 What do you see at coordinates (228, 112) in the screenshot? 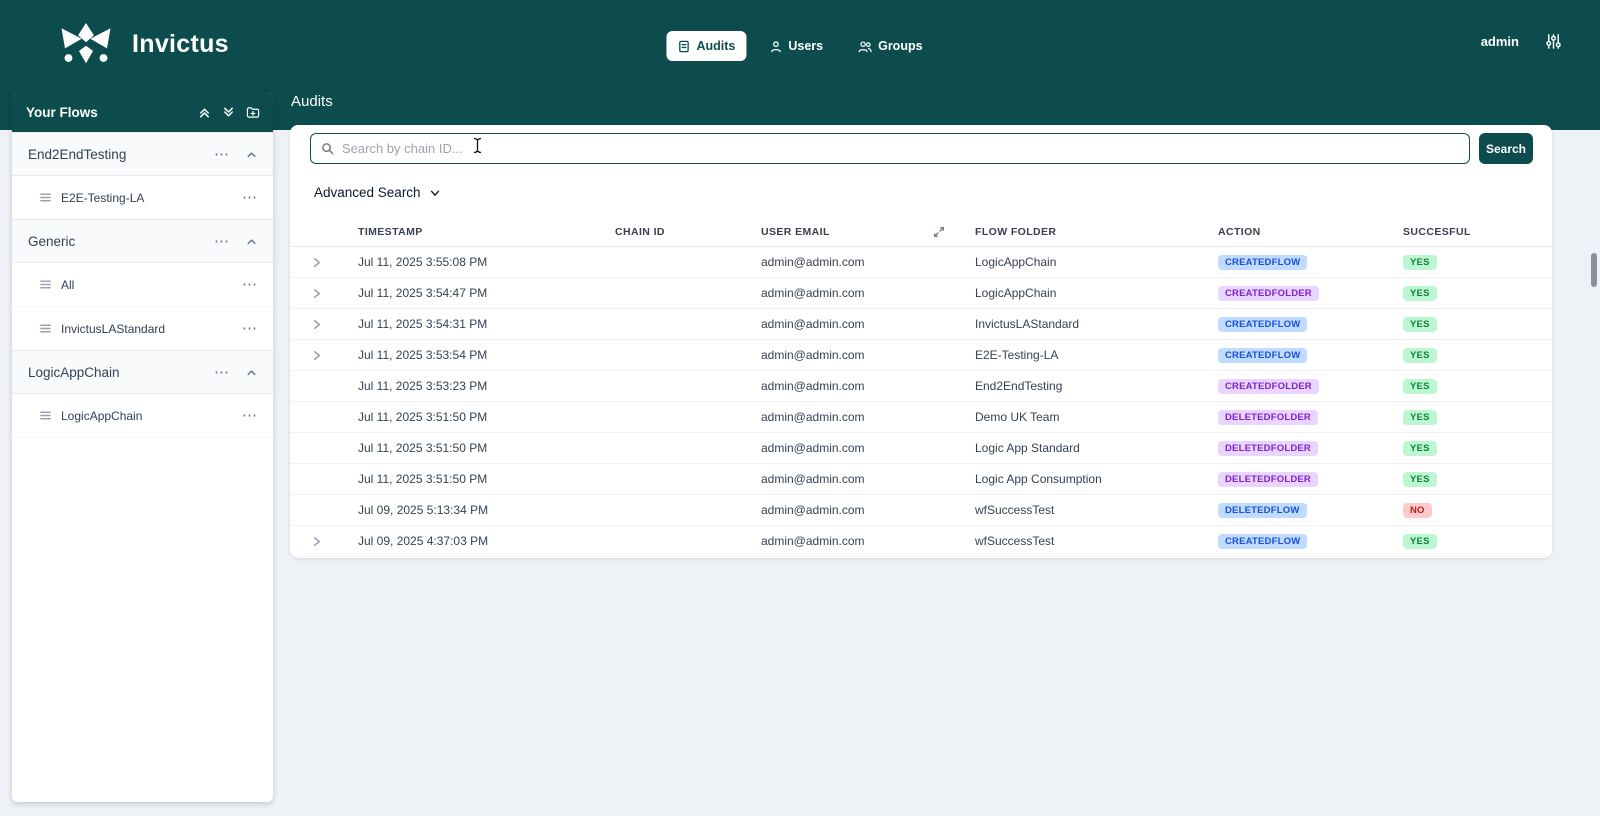
I see `expand-all-icon` at bounding box center [228, 112].